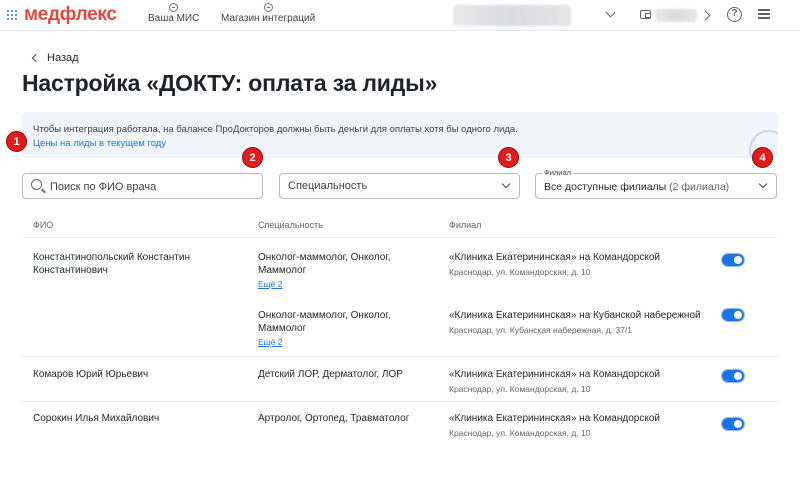  What do you see at coordinates (268, 18) in the screenshot?
I see `nav-label: Магазин интеграций` at bounding box center [268, 18].